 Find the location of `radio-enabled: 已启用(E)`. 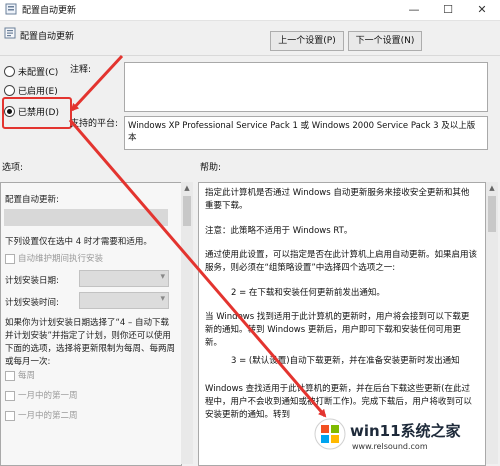

radio-enabled: 已启用(E) is located at coordinates (31, 90).